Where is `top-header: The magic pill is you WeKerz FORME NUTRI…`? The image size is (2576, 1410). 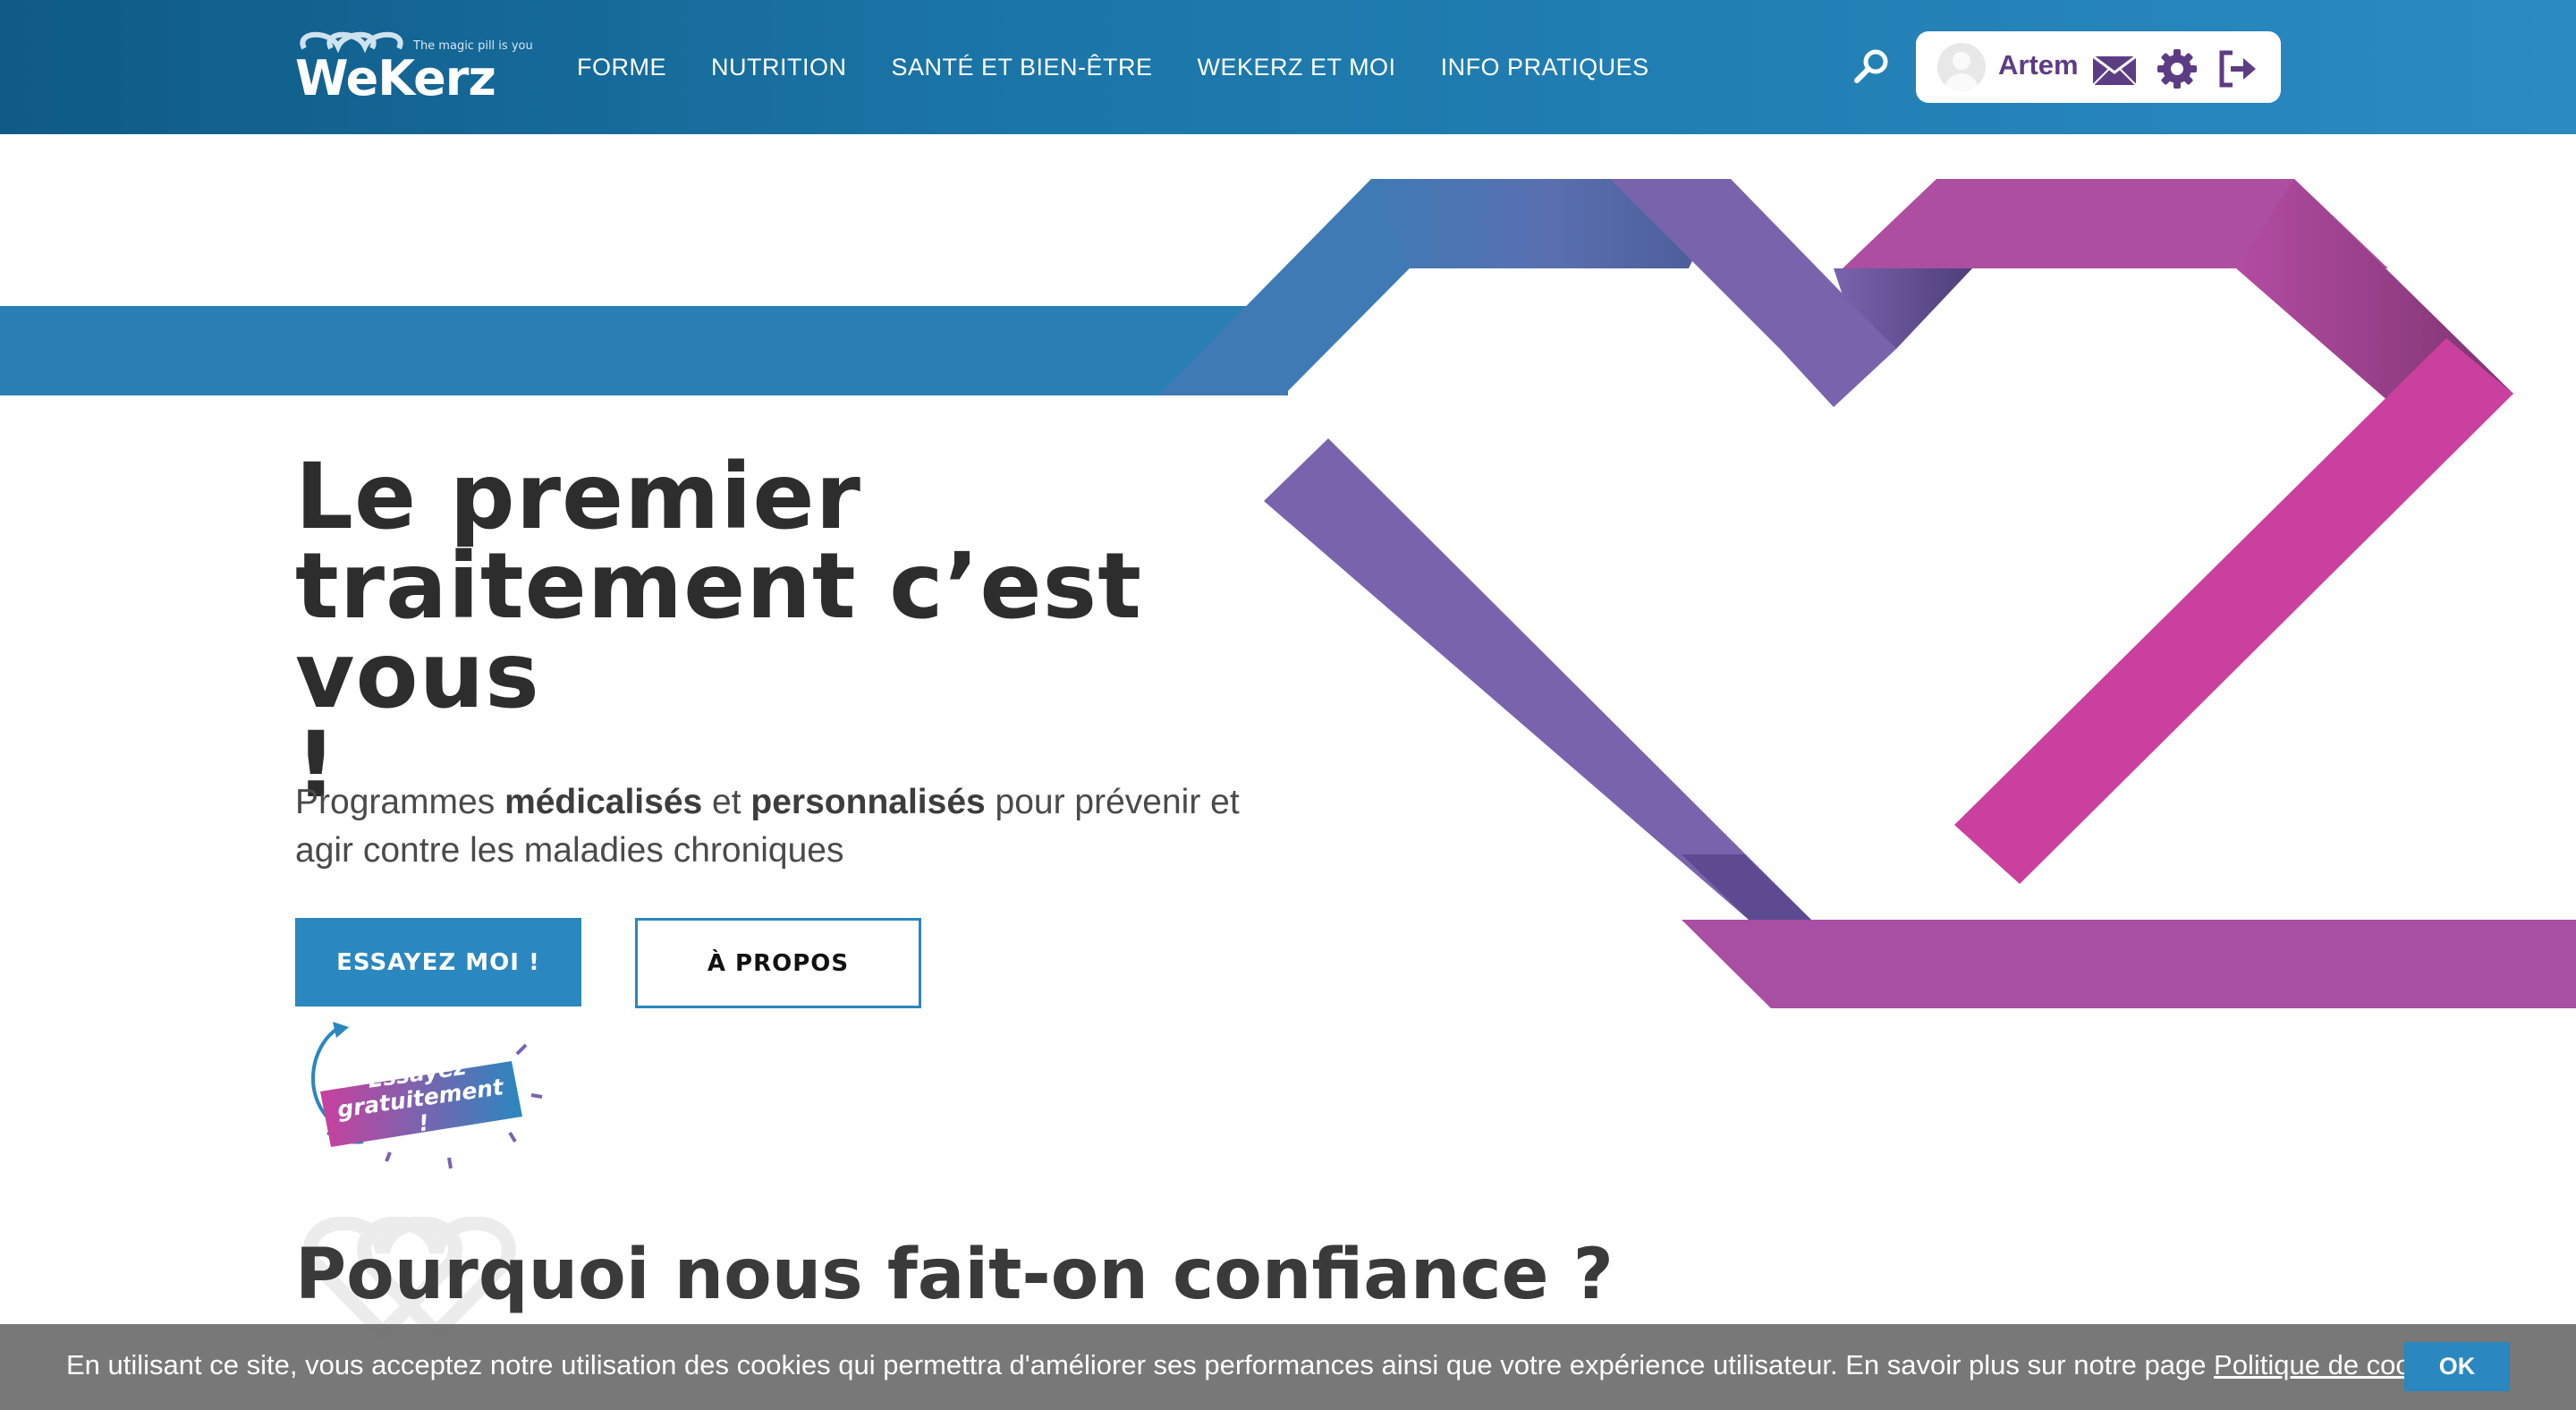 top-header: The magic pill is you WeKerz FORME NUTRI… is located at coordinates (1288, 67).